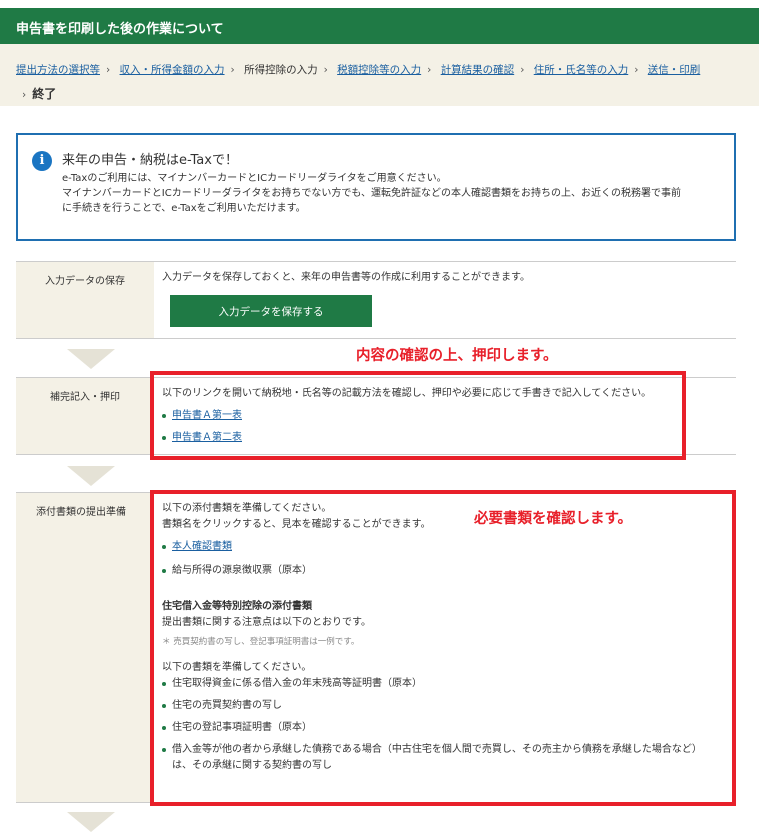  Describe the element at coordinates (379, 70) in the screenshot. I see `breadcrumb-item-tax-credit: 税額控除等の入力` at that location.